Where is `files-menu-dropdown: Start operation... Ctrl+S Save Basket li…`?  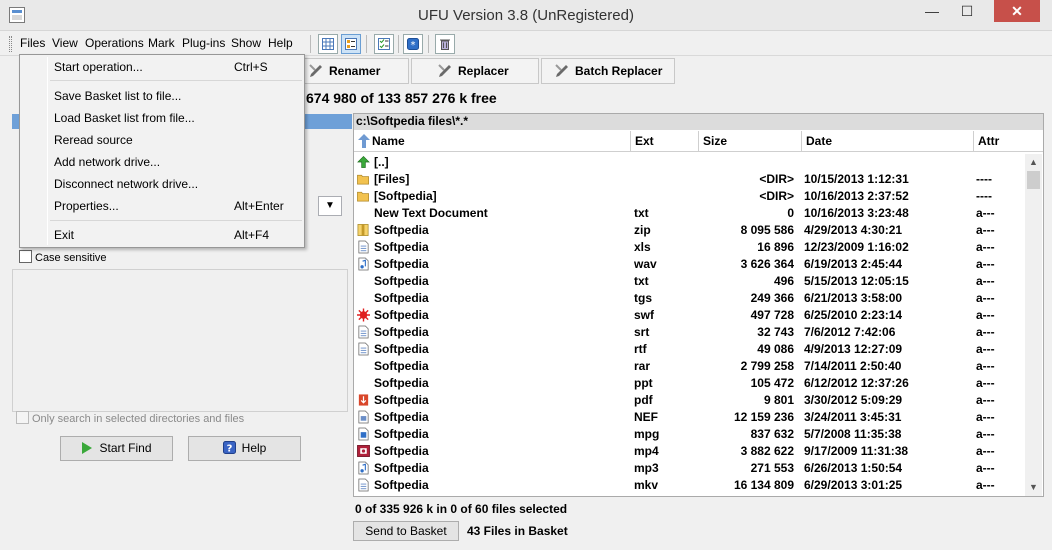 files-menu-dropdown: Start operation... Ctrl+S Save Basket li… is located at coordinates (162, 151).